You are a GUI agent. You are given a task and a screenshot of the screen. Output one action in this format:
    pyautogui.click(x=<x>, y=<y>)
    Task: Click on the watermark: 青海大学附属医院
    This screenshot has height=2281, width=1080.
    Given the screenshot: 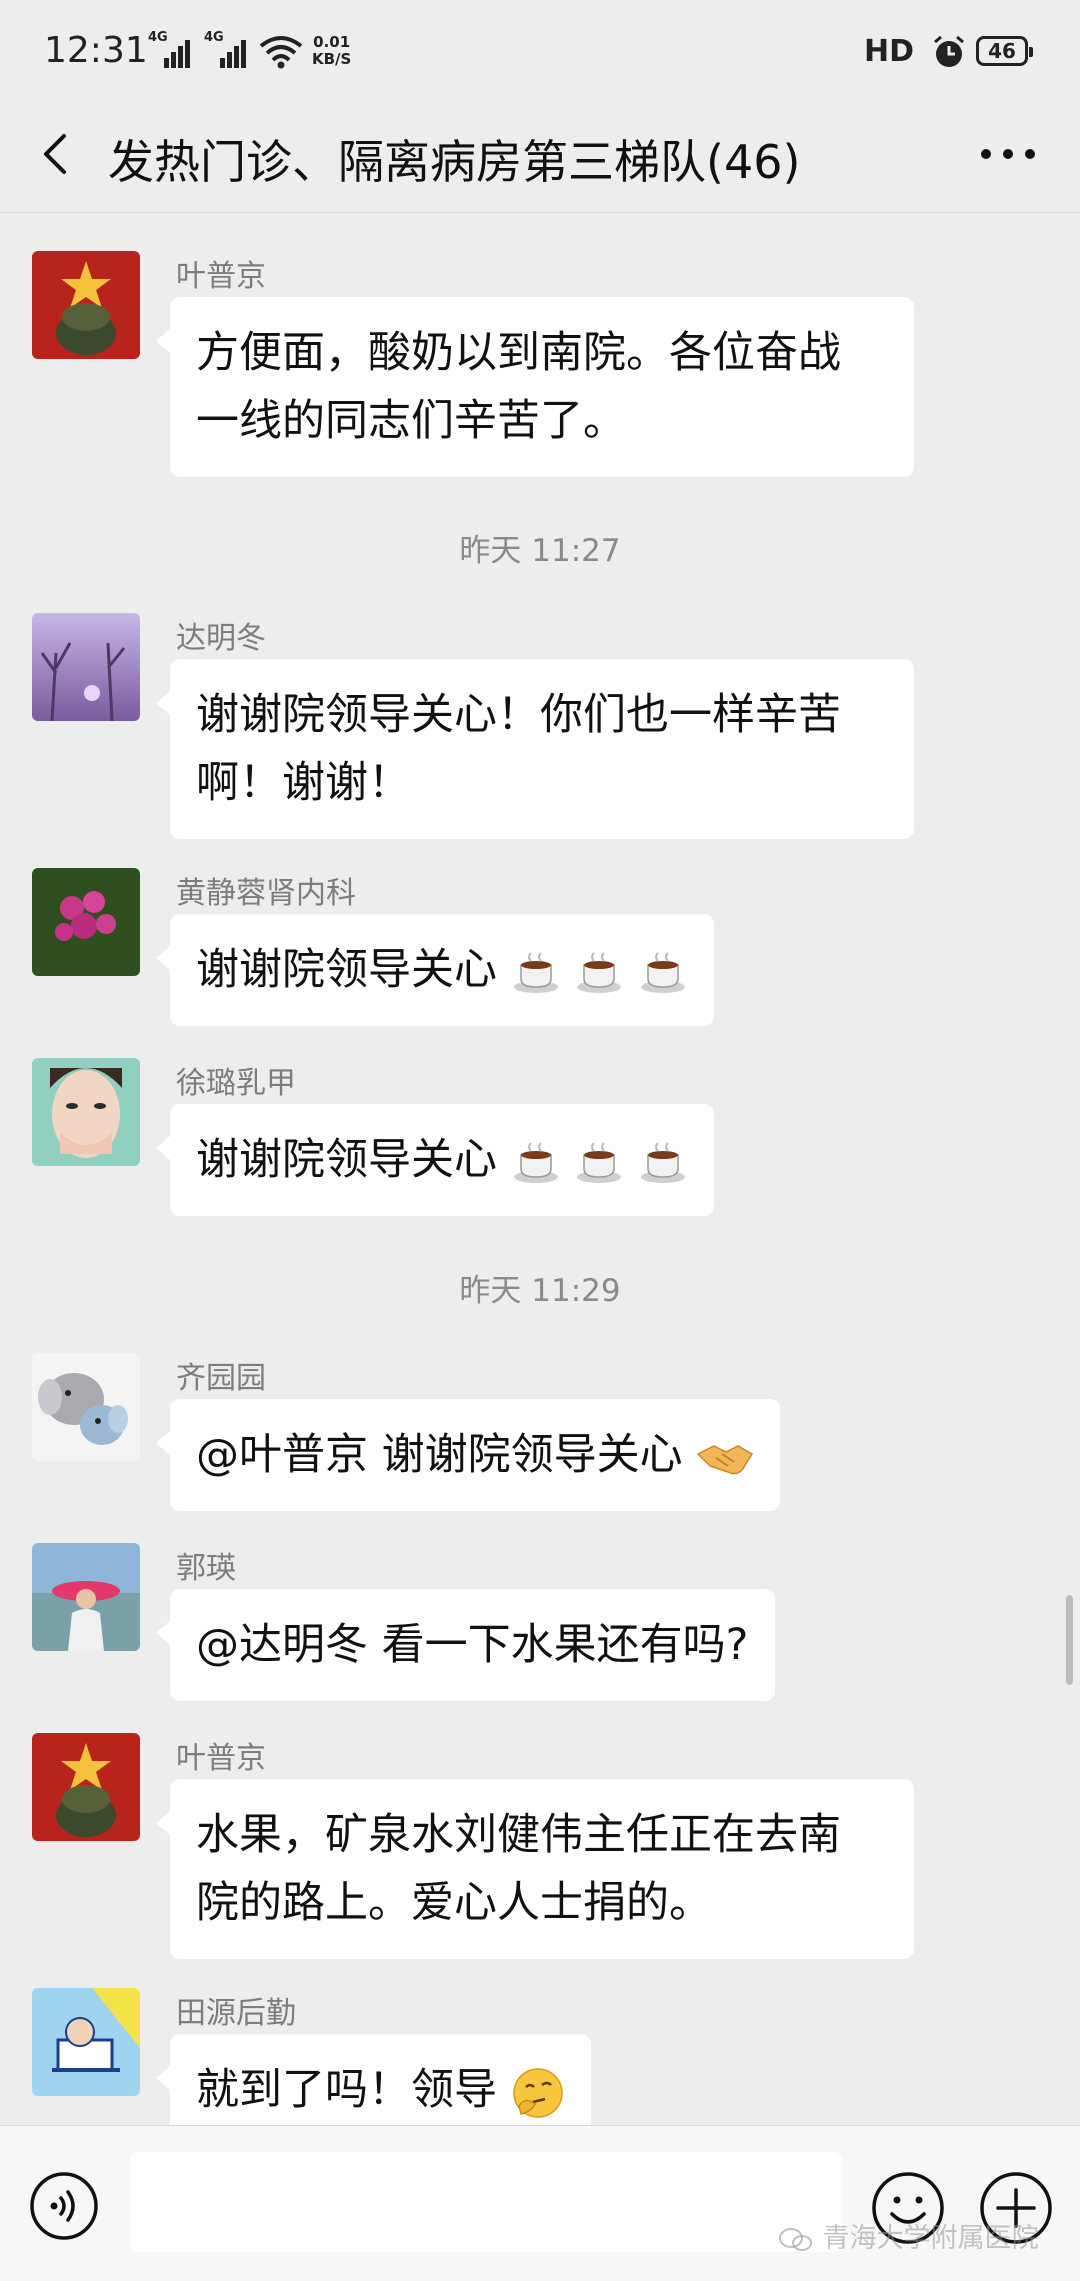 What is the action you would take?
    pyautogui.click(x=908, y=2235)
    